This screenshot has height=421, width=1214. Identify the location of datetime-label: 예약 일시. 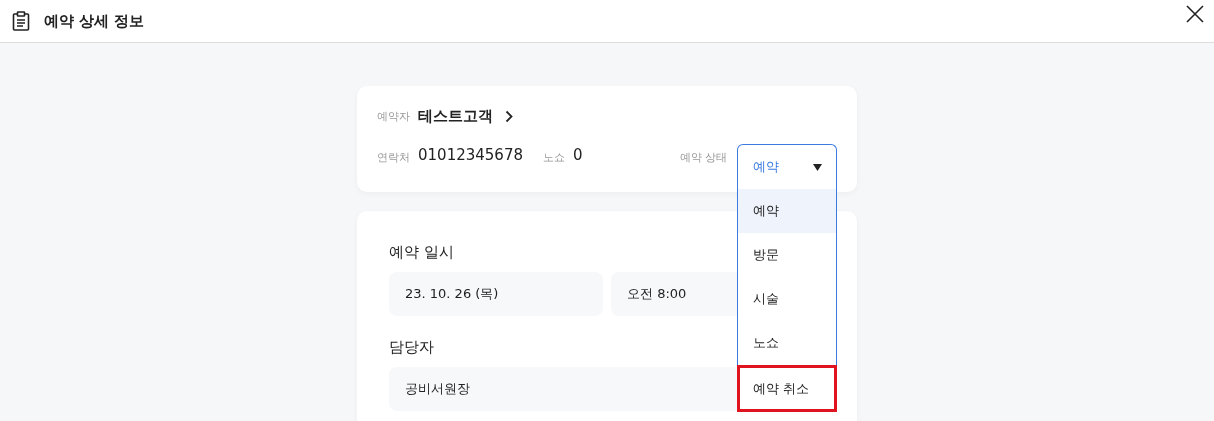
(421, 252).